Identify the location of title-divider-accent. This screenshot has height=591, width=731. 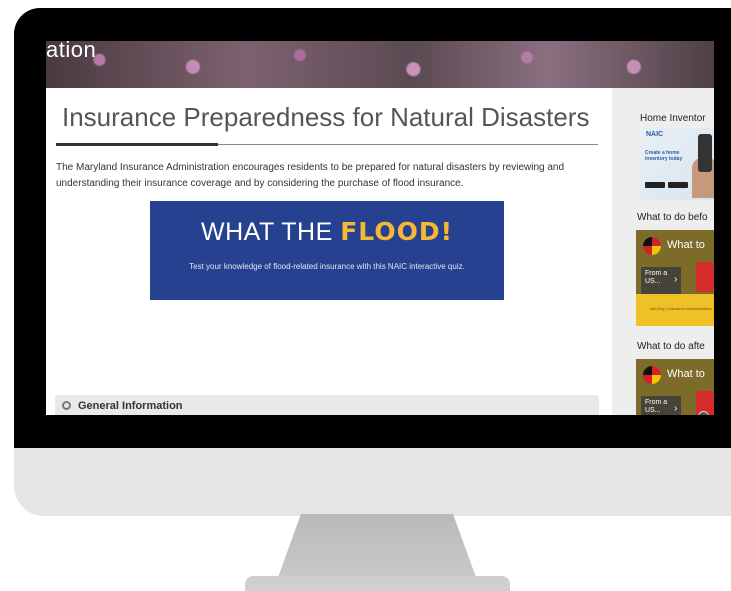
(137, 144).